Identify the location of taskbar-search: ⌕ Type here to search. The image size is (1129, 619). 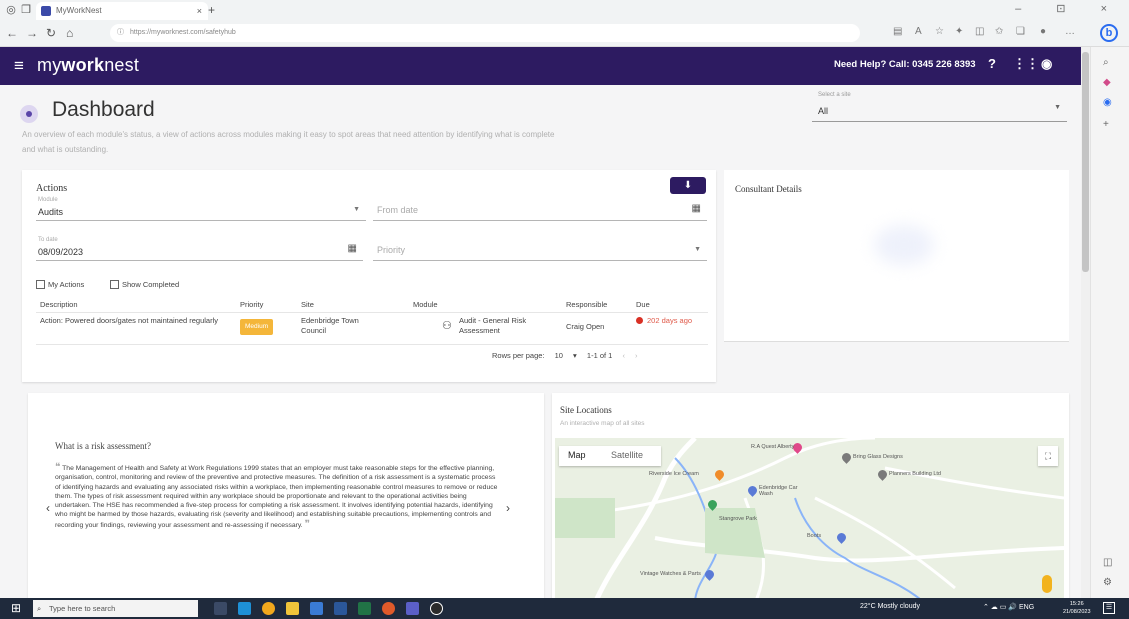
(115, 608).